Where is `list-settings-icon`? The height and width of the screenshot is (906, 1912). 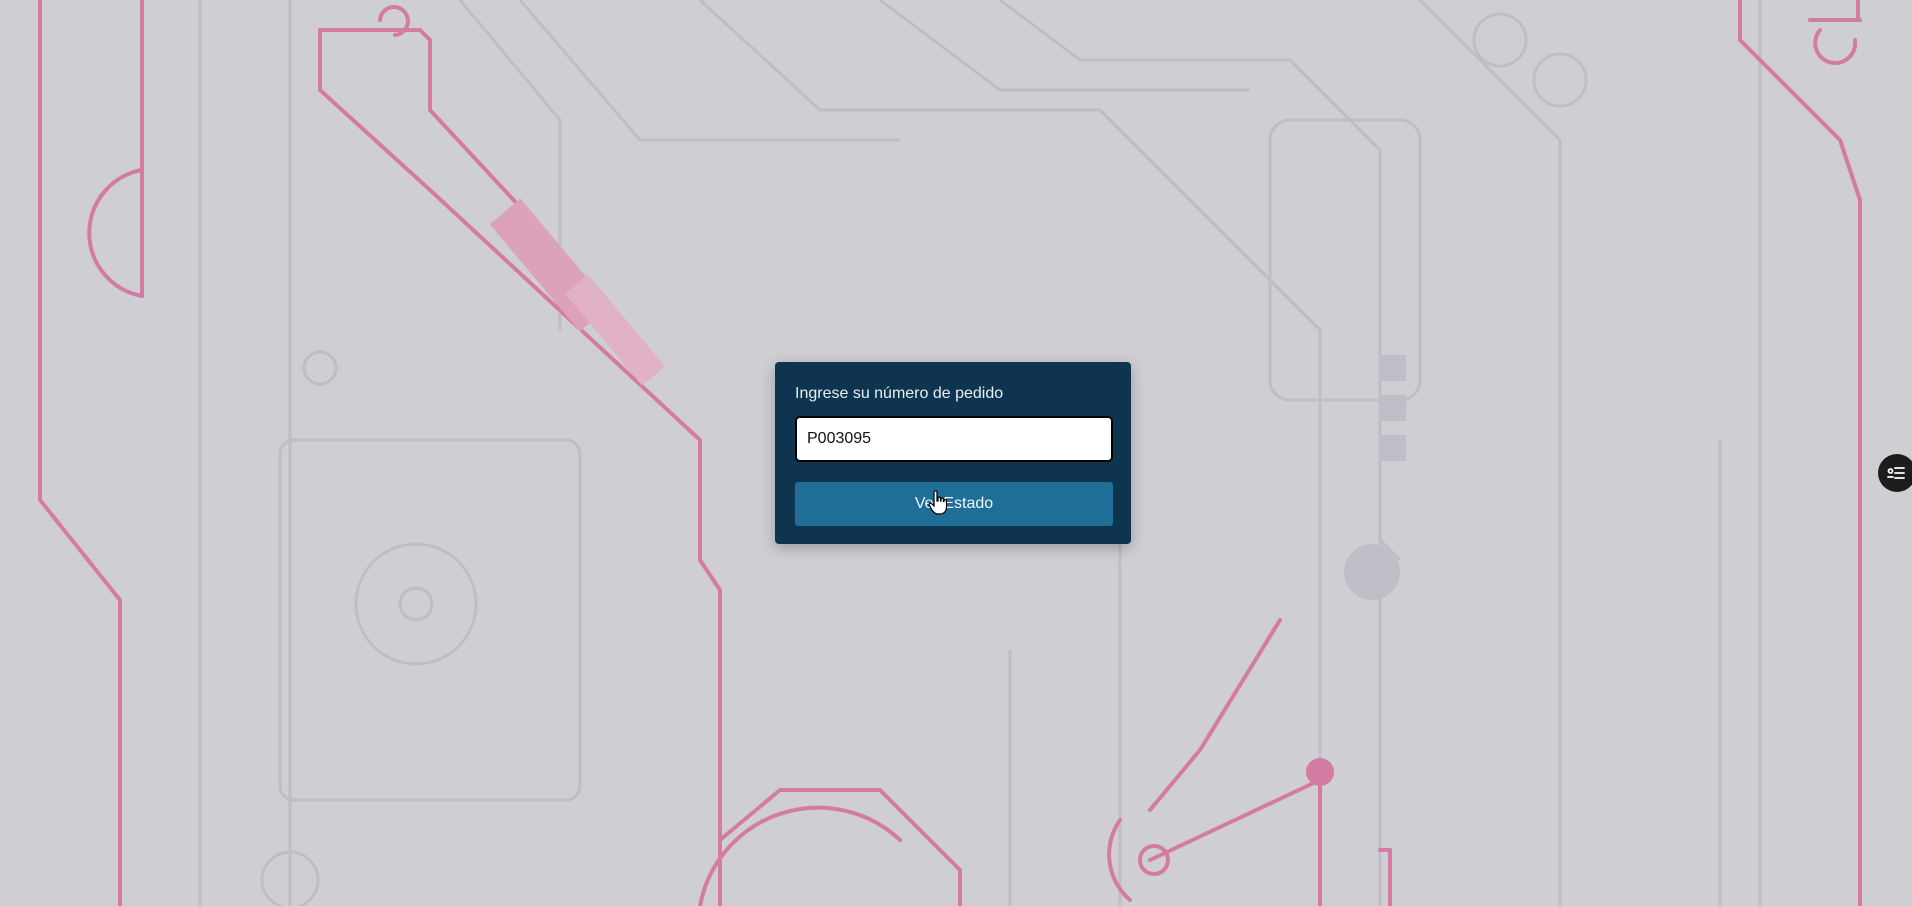
list-settings-icon is located at coordinates (1896, 473).